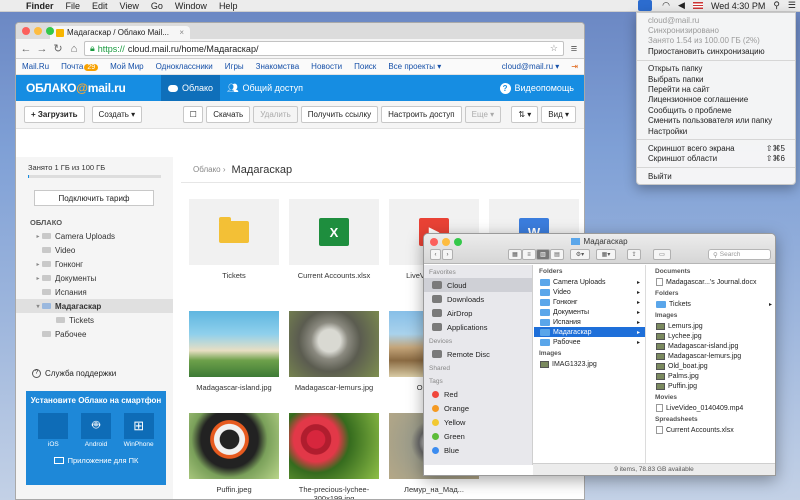 The width and height of the screenshot is (800, 500). Describe the element at coordinates (716, 148) in the screenshot. I see `menu-screenshot-full: Скриншот всего экрана ⇧⌘5` at that location.